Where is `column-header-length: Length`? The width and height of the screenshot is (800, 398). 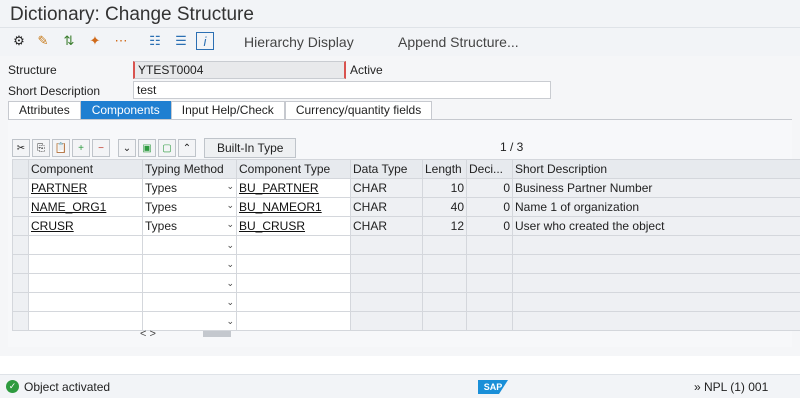 column-header-length: Length is located at coordinates (444, 169).